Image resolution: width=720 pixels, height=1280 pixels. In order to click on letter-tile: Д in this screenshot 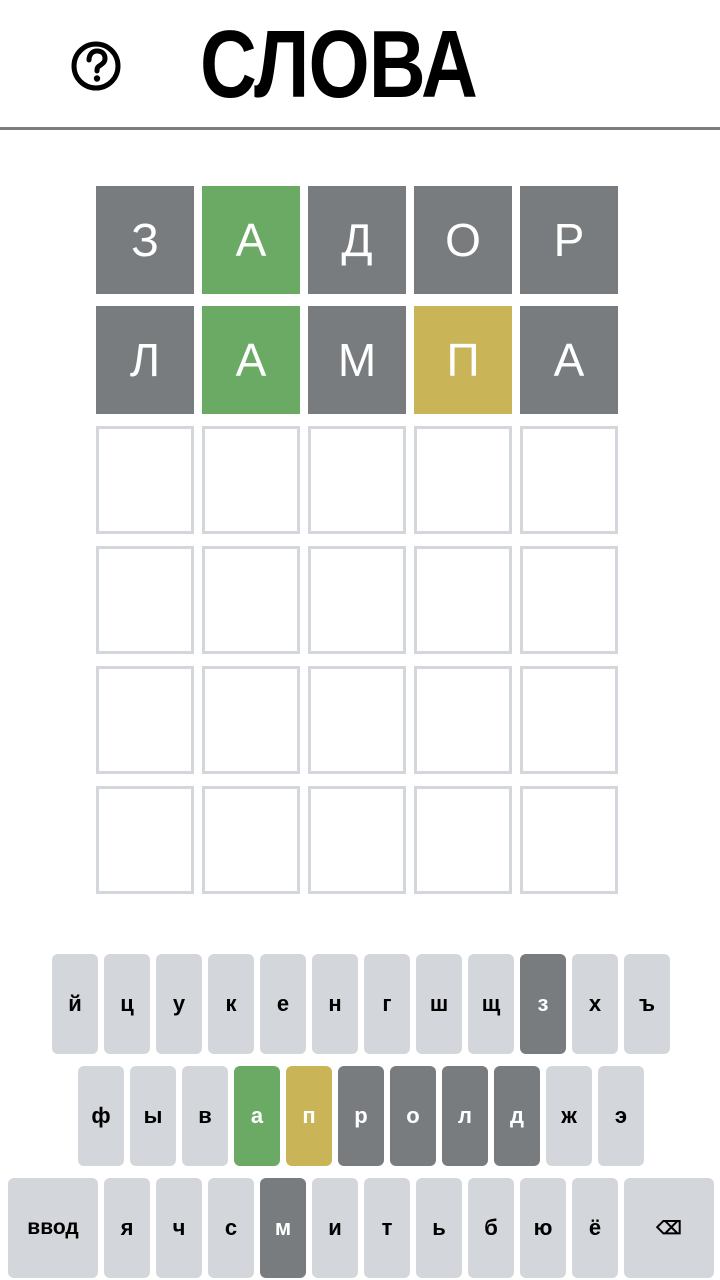, I will do `click(357, 240)`.